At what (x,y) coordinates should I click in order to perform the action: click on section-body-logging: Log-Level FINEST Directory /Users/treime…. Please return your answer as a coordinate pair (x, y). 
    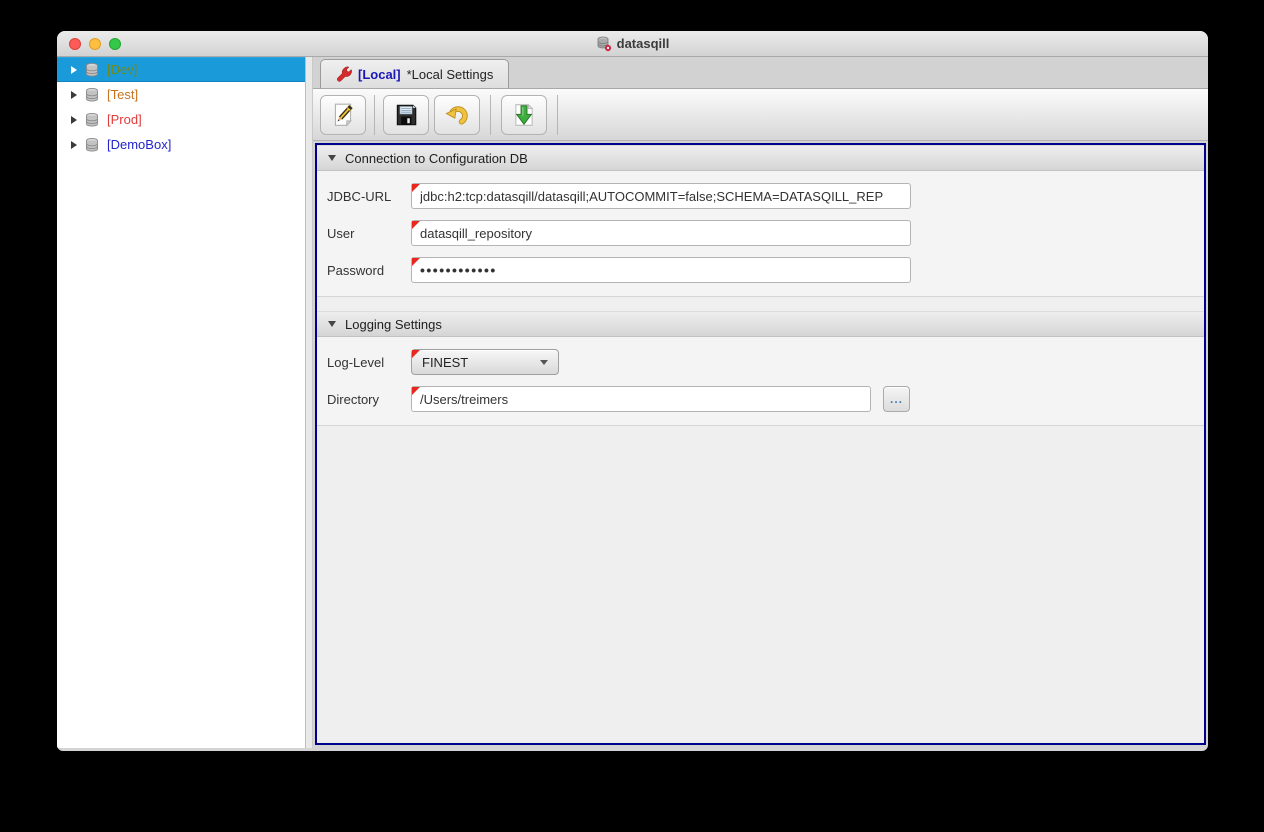
    Looking at the image, I should click on (760, 381).